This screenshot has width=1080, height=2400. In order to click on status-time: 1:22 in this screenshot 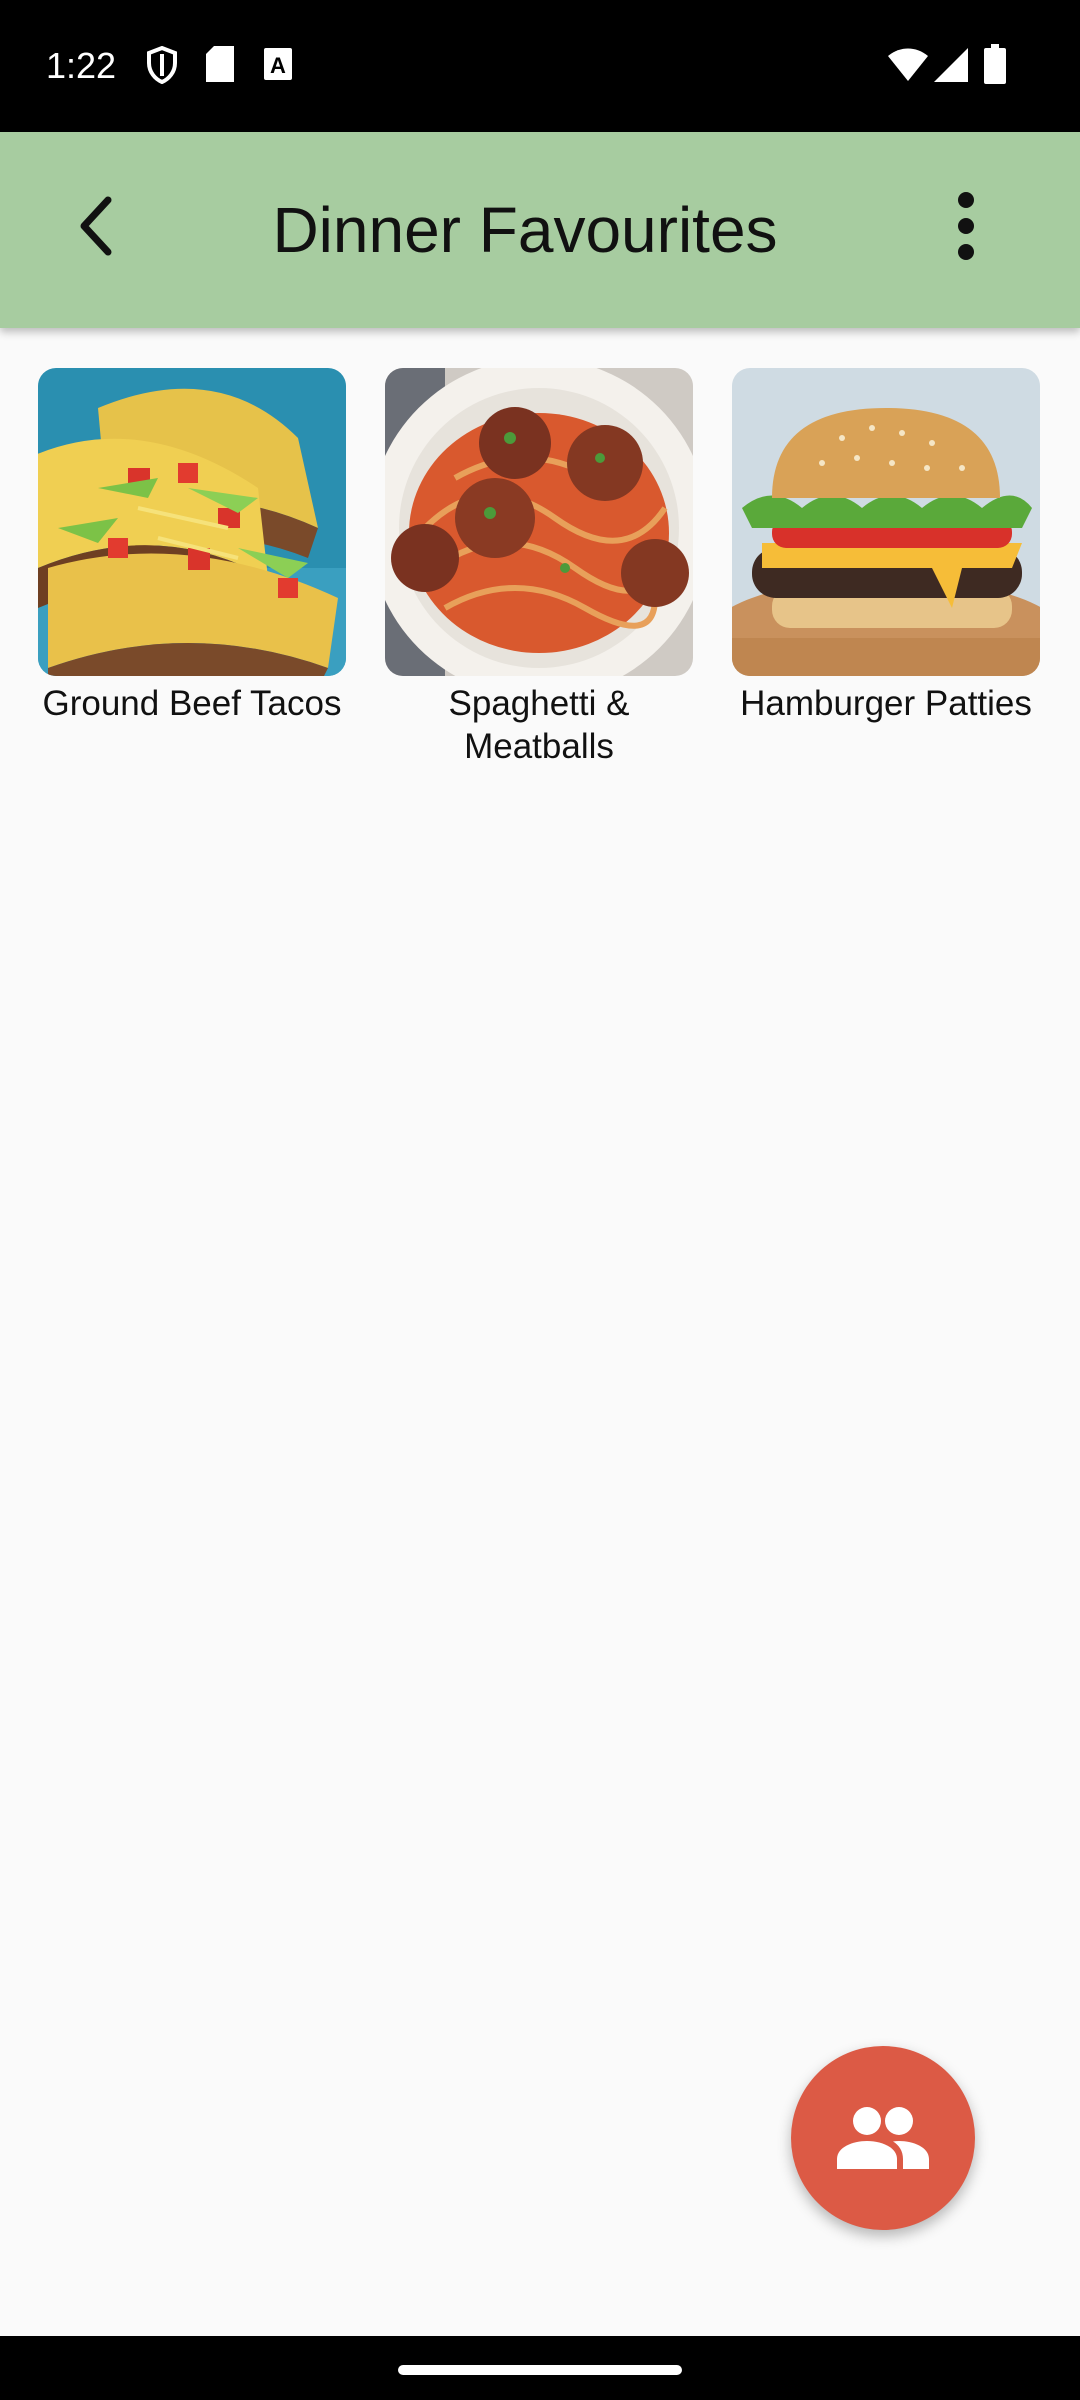, I will do `click(81, 65)`.